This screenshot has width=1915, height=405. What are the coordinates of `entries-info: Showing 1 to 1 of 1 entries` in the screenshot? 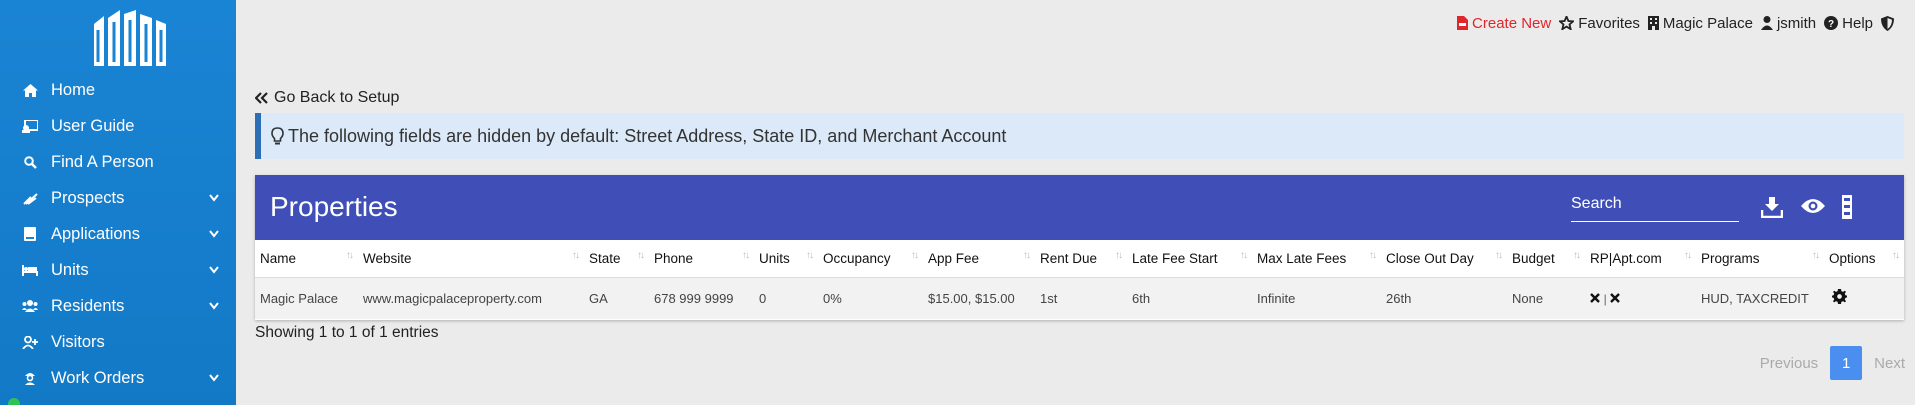 It's located at (347, 332).